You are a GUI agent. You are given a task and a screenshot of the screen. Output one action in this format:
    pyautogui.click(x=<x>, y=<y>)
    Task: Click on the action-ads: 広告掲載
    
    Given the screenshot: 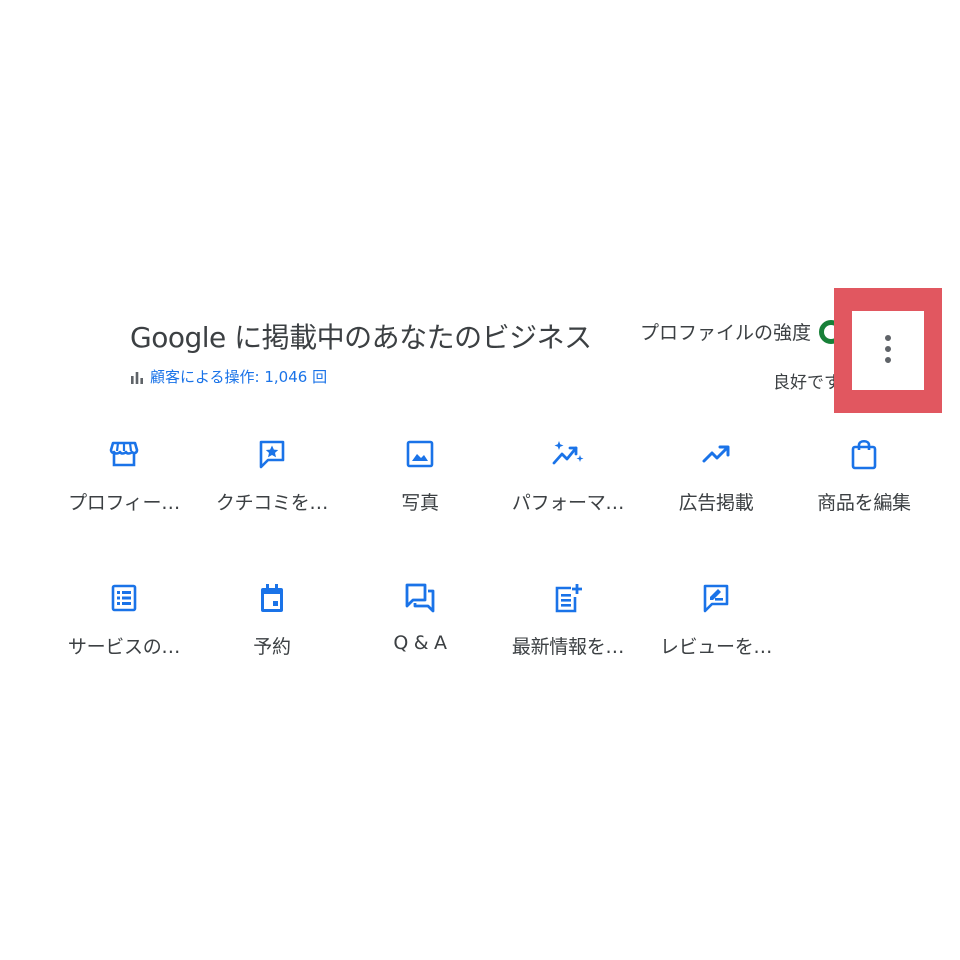 What is the action you would take?
    pyautogui.click(x=716, y=481)
    